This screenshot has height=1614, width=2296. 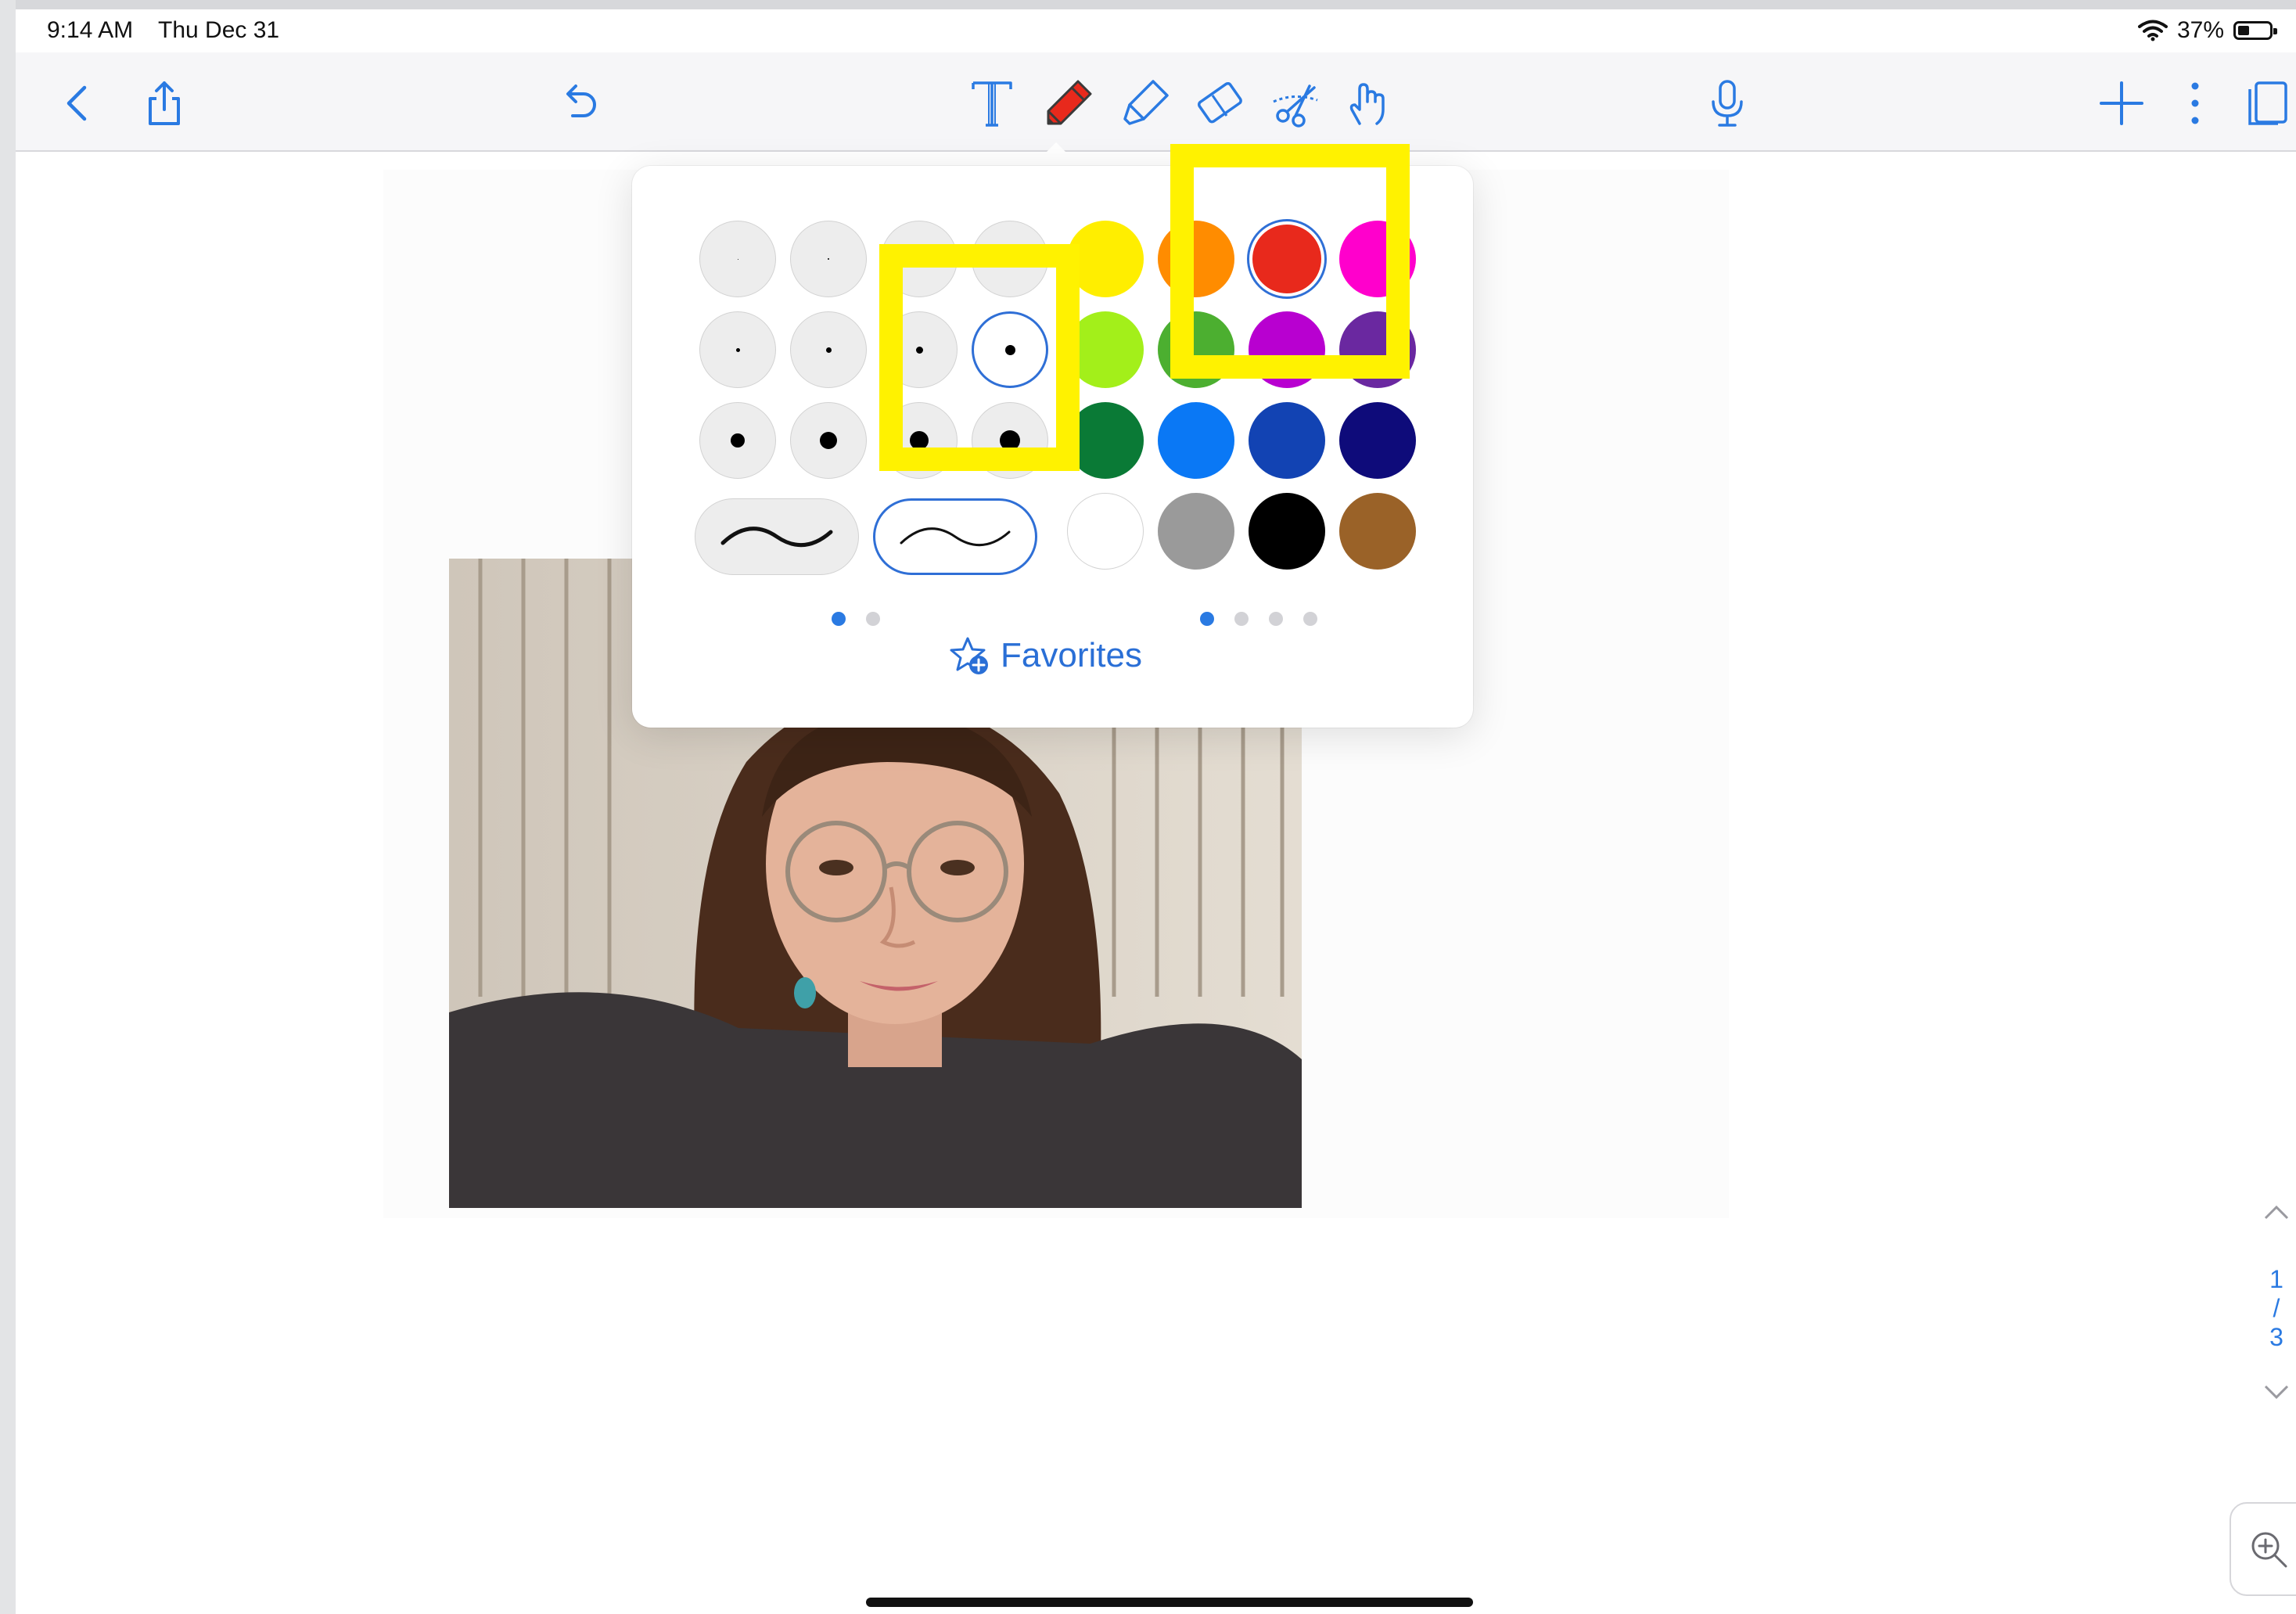 What do you see at coordinates (1056, 154) in the screenshot?
I see `popover-arrow` at bounding box center [1056, 154].